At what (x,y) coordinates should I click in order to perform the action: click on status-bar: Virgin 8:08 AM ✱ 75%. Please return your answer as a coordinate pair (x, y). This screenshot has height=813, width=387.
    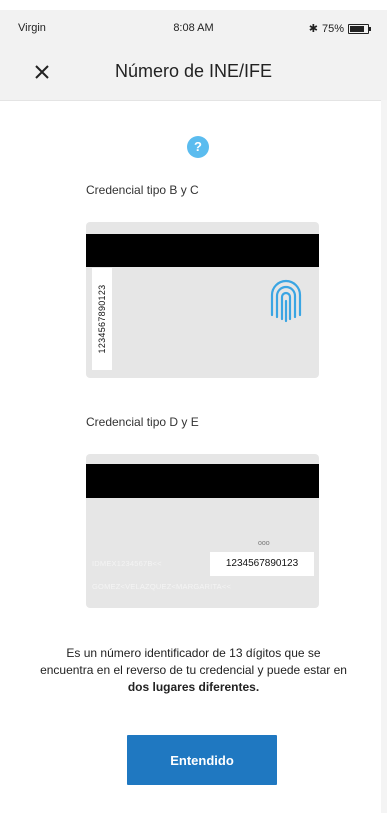
    Looking at the image, I should click on (193, 27).